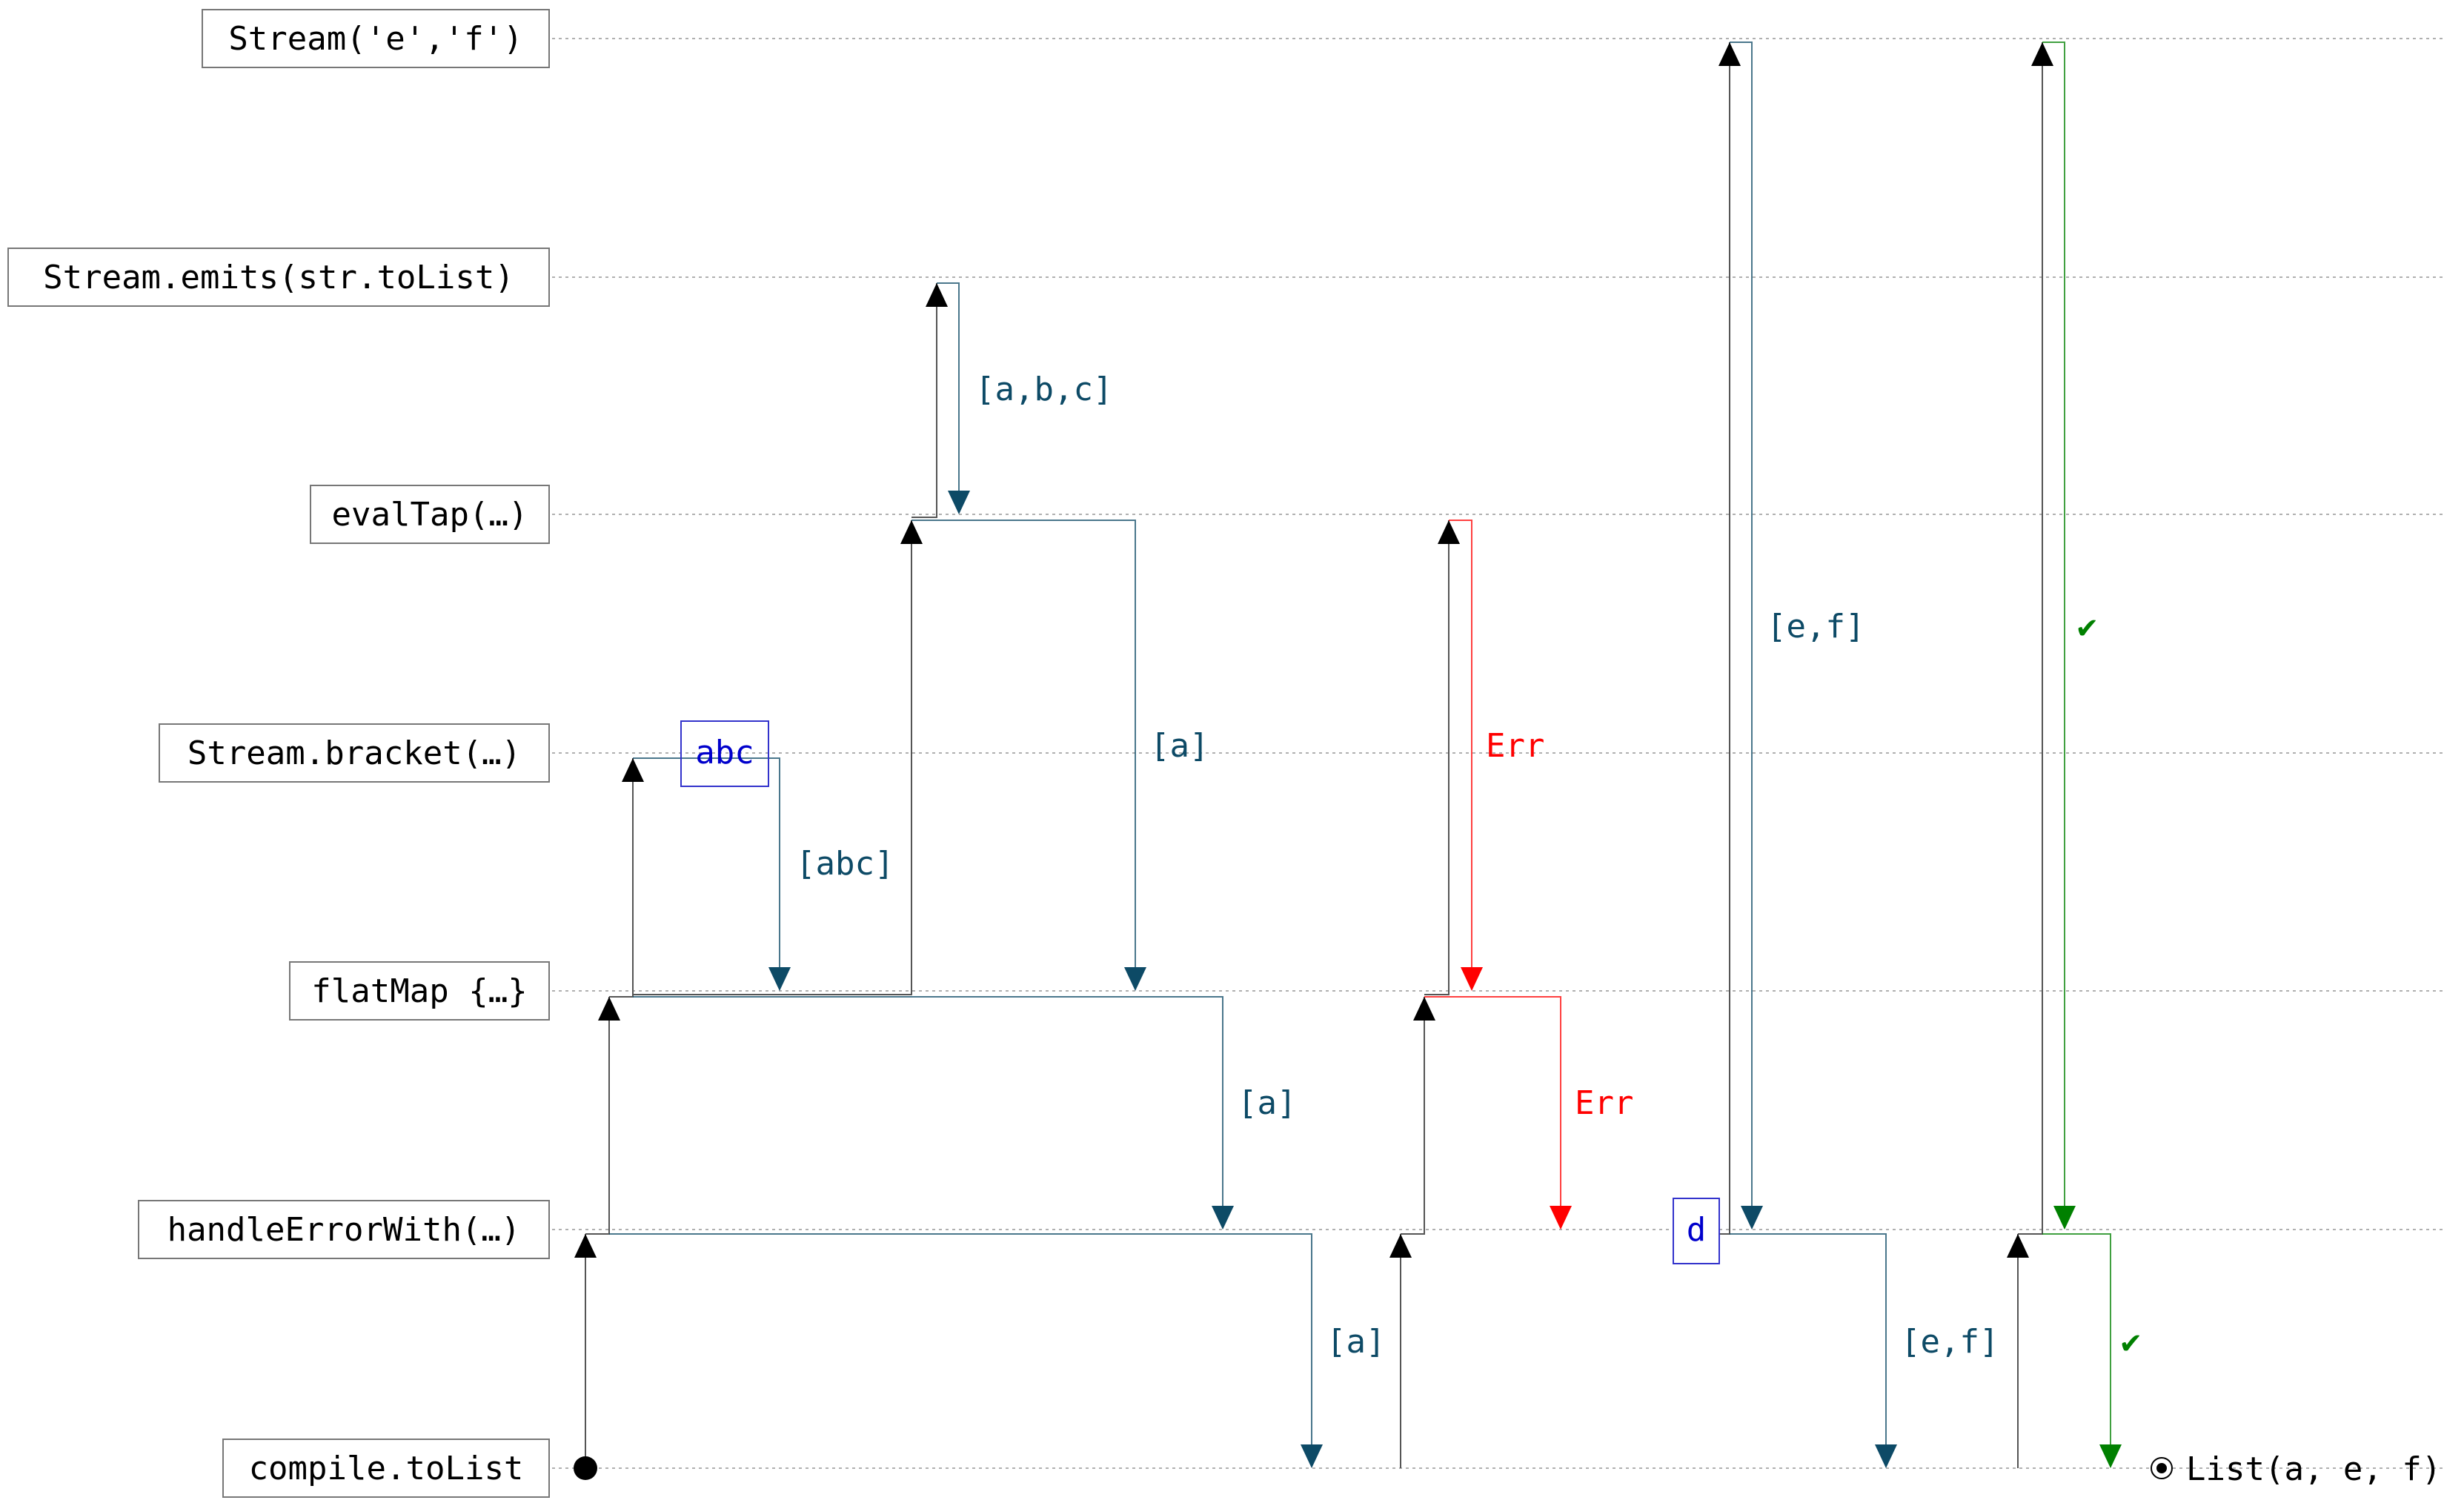  I want to click on lane-label-emits: Stream.emits(str.toList), so click(278, 277).